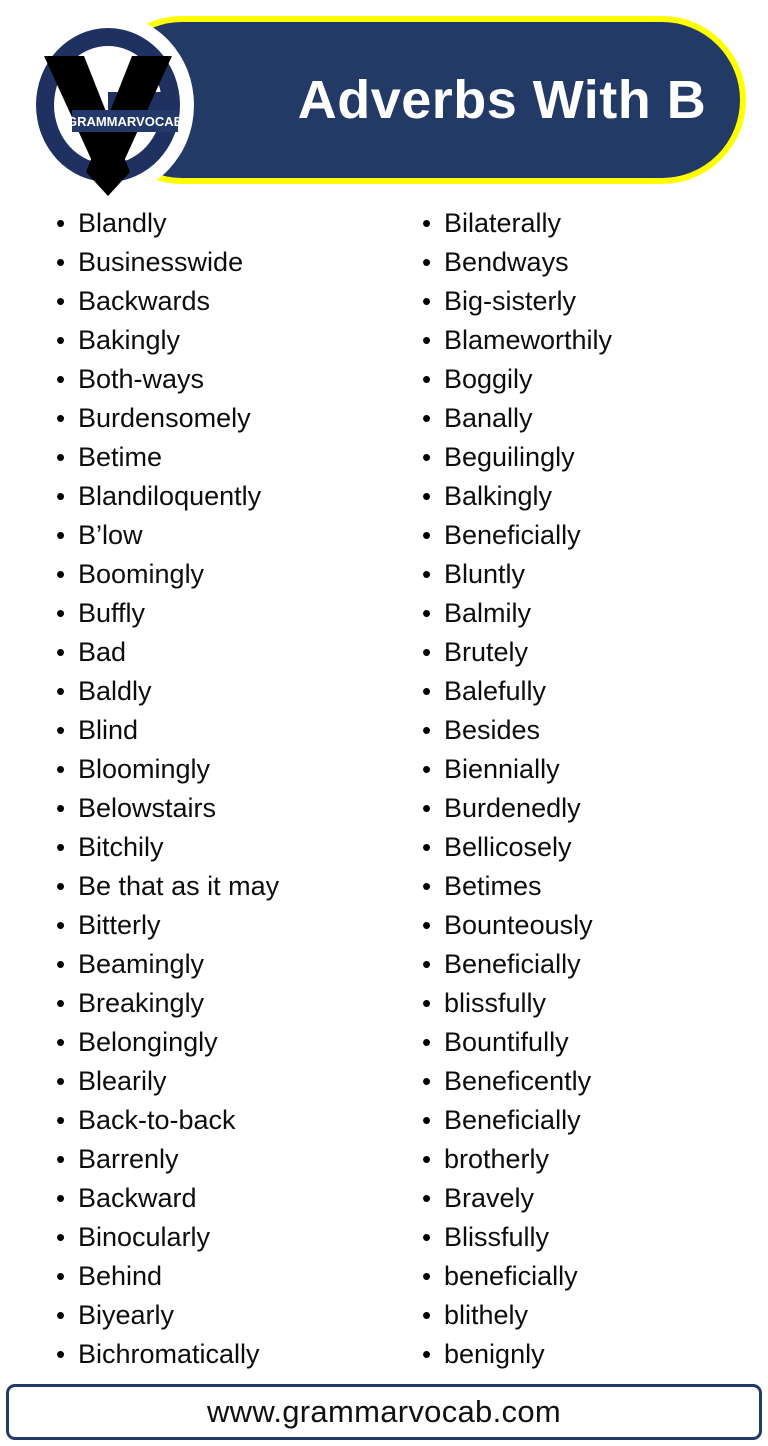 Image resolution: width=768 pixels, height=1446 pixels. Describe the element at coordinates (528, 340) in the screenshot. I see `adverb-word: Blameworthily` at that location.